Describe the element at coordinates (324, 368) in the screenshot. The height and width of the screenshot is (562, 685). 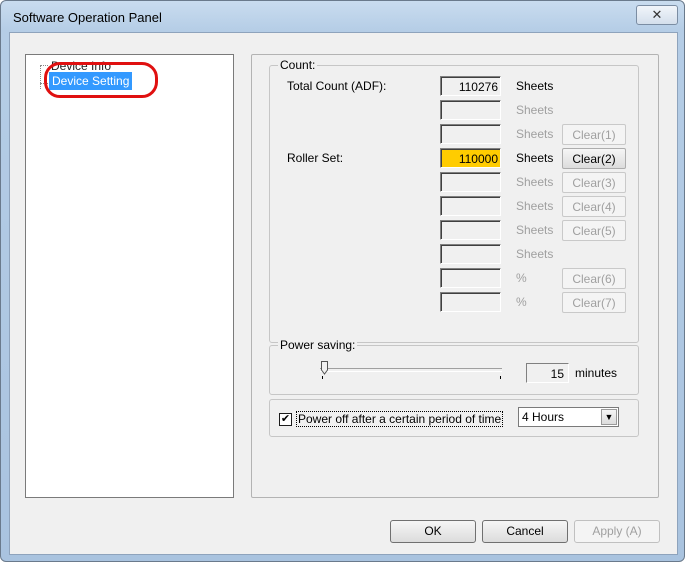
I see `power-saving-slider-thumb` at that location.